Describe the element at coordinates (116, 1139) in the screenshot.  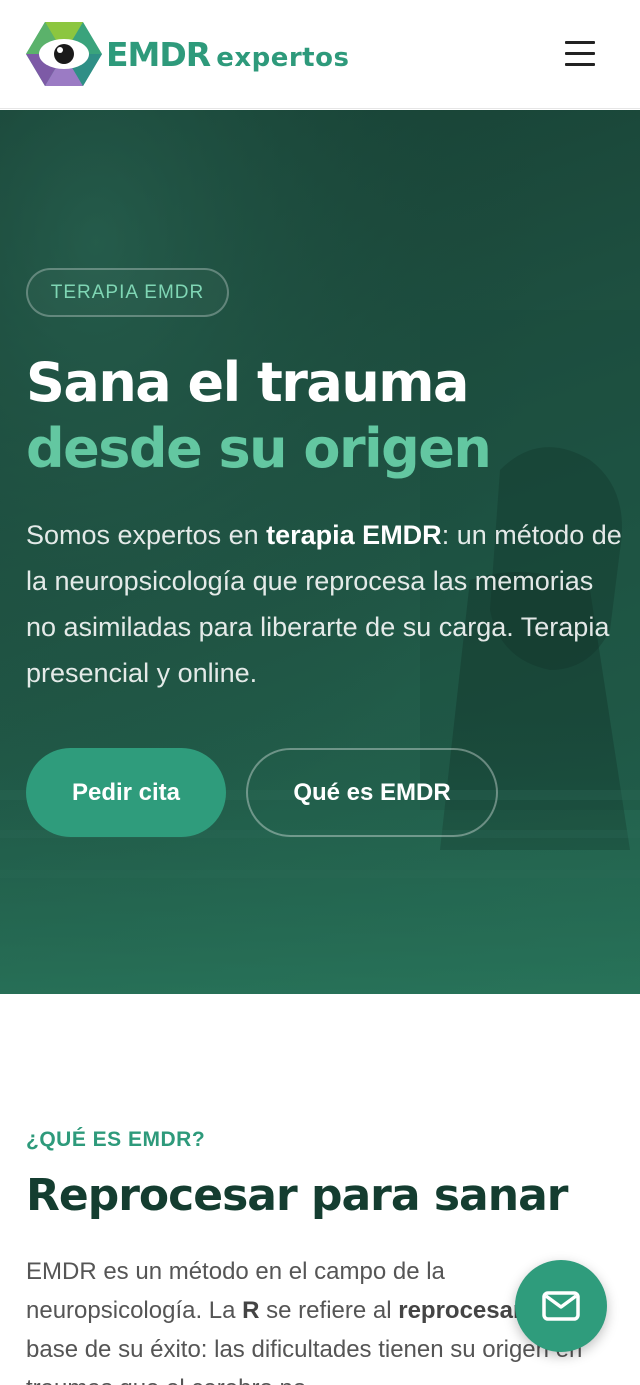
I see `section-eyebrow: ¿QUÉ ES EMDR?` at that location.